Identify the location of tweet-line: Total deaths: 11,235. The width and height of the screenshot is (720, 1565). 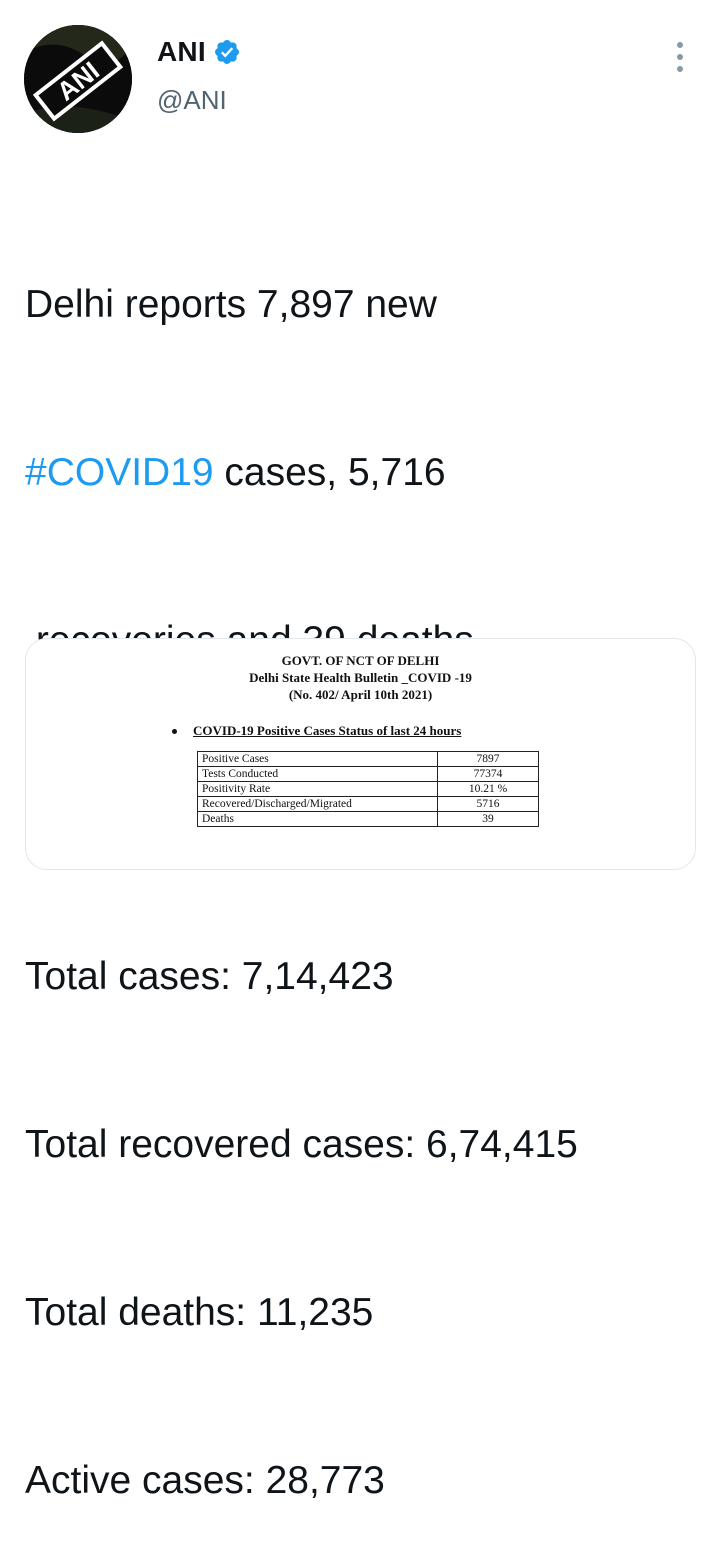
(199, 1312).